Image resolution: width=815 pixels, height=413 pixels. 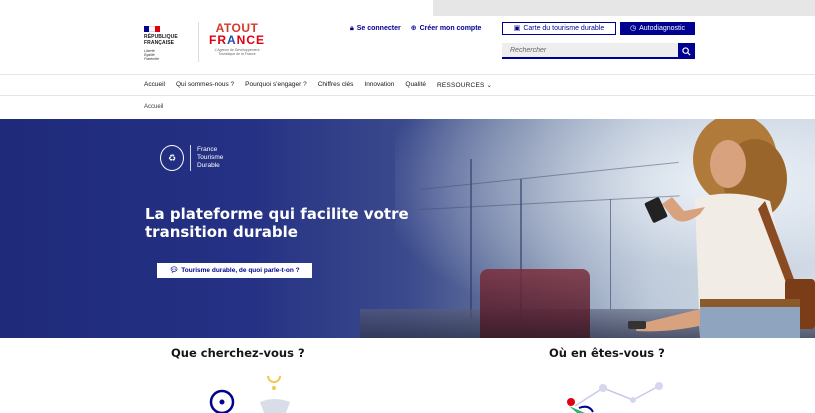 I want to click on section-title-progress: Où en êtes-vous ?, so click(x=607, y=353).